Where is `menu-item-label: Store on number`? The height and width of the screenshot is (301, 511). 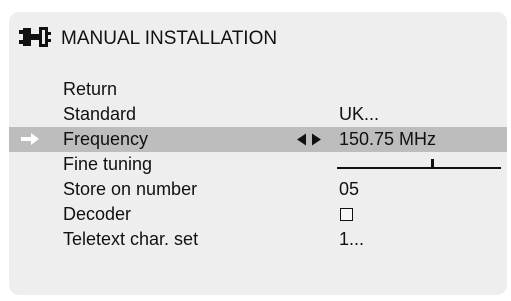
menu-item-label: Store on number is located at coordinates (130, 189).